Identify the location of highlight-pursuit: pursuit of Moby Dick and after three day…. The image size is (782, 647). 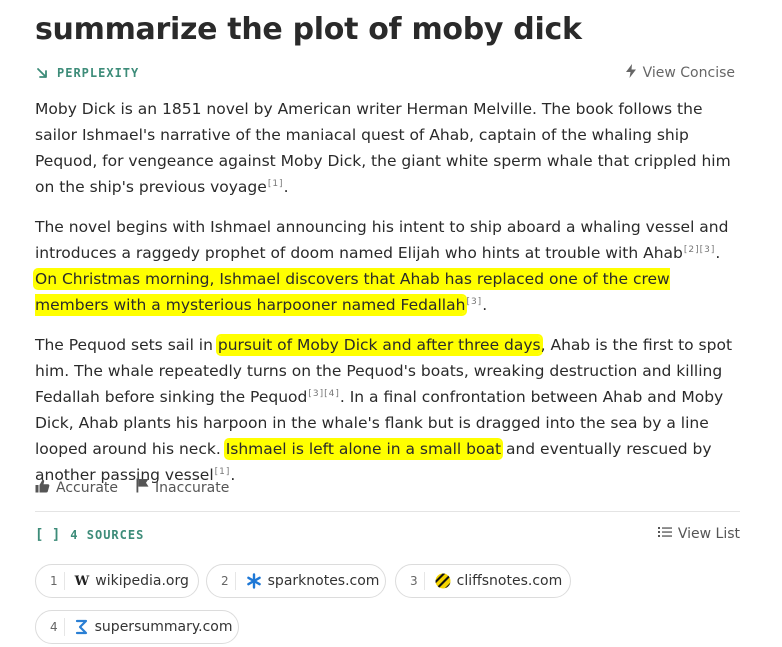
(379, 345).